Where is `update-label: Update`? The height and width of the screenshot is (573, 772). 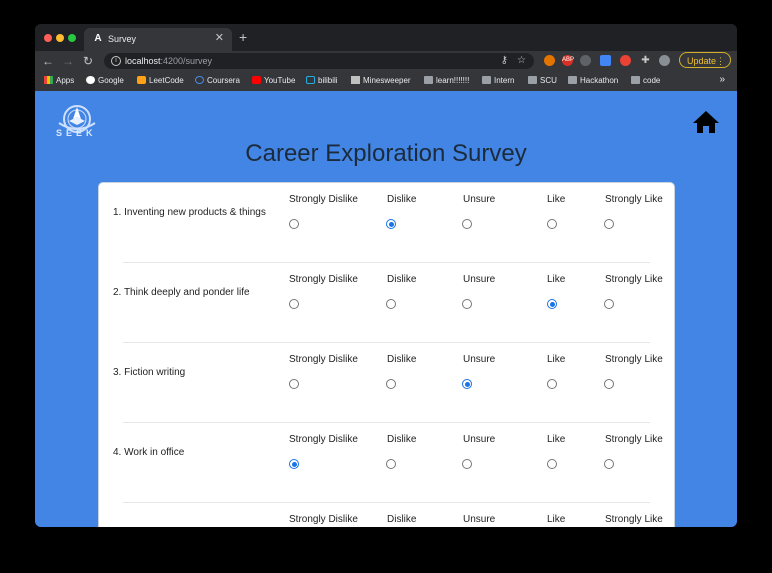
update-label: Update is located at coordinates (702, 61).